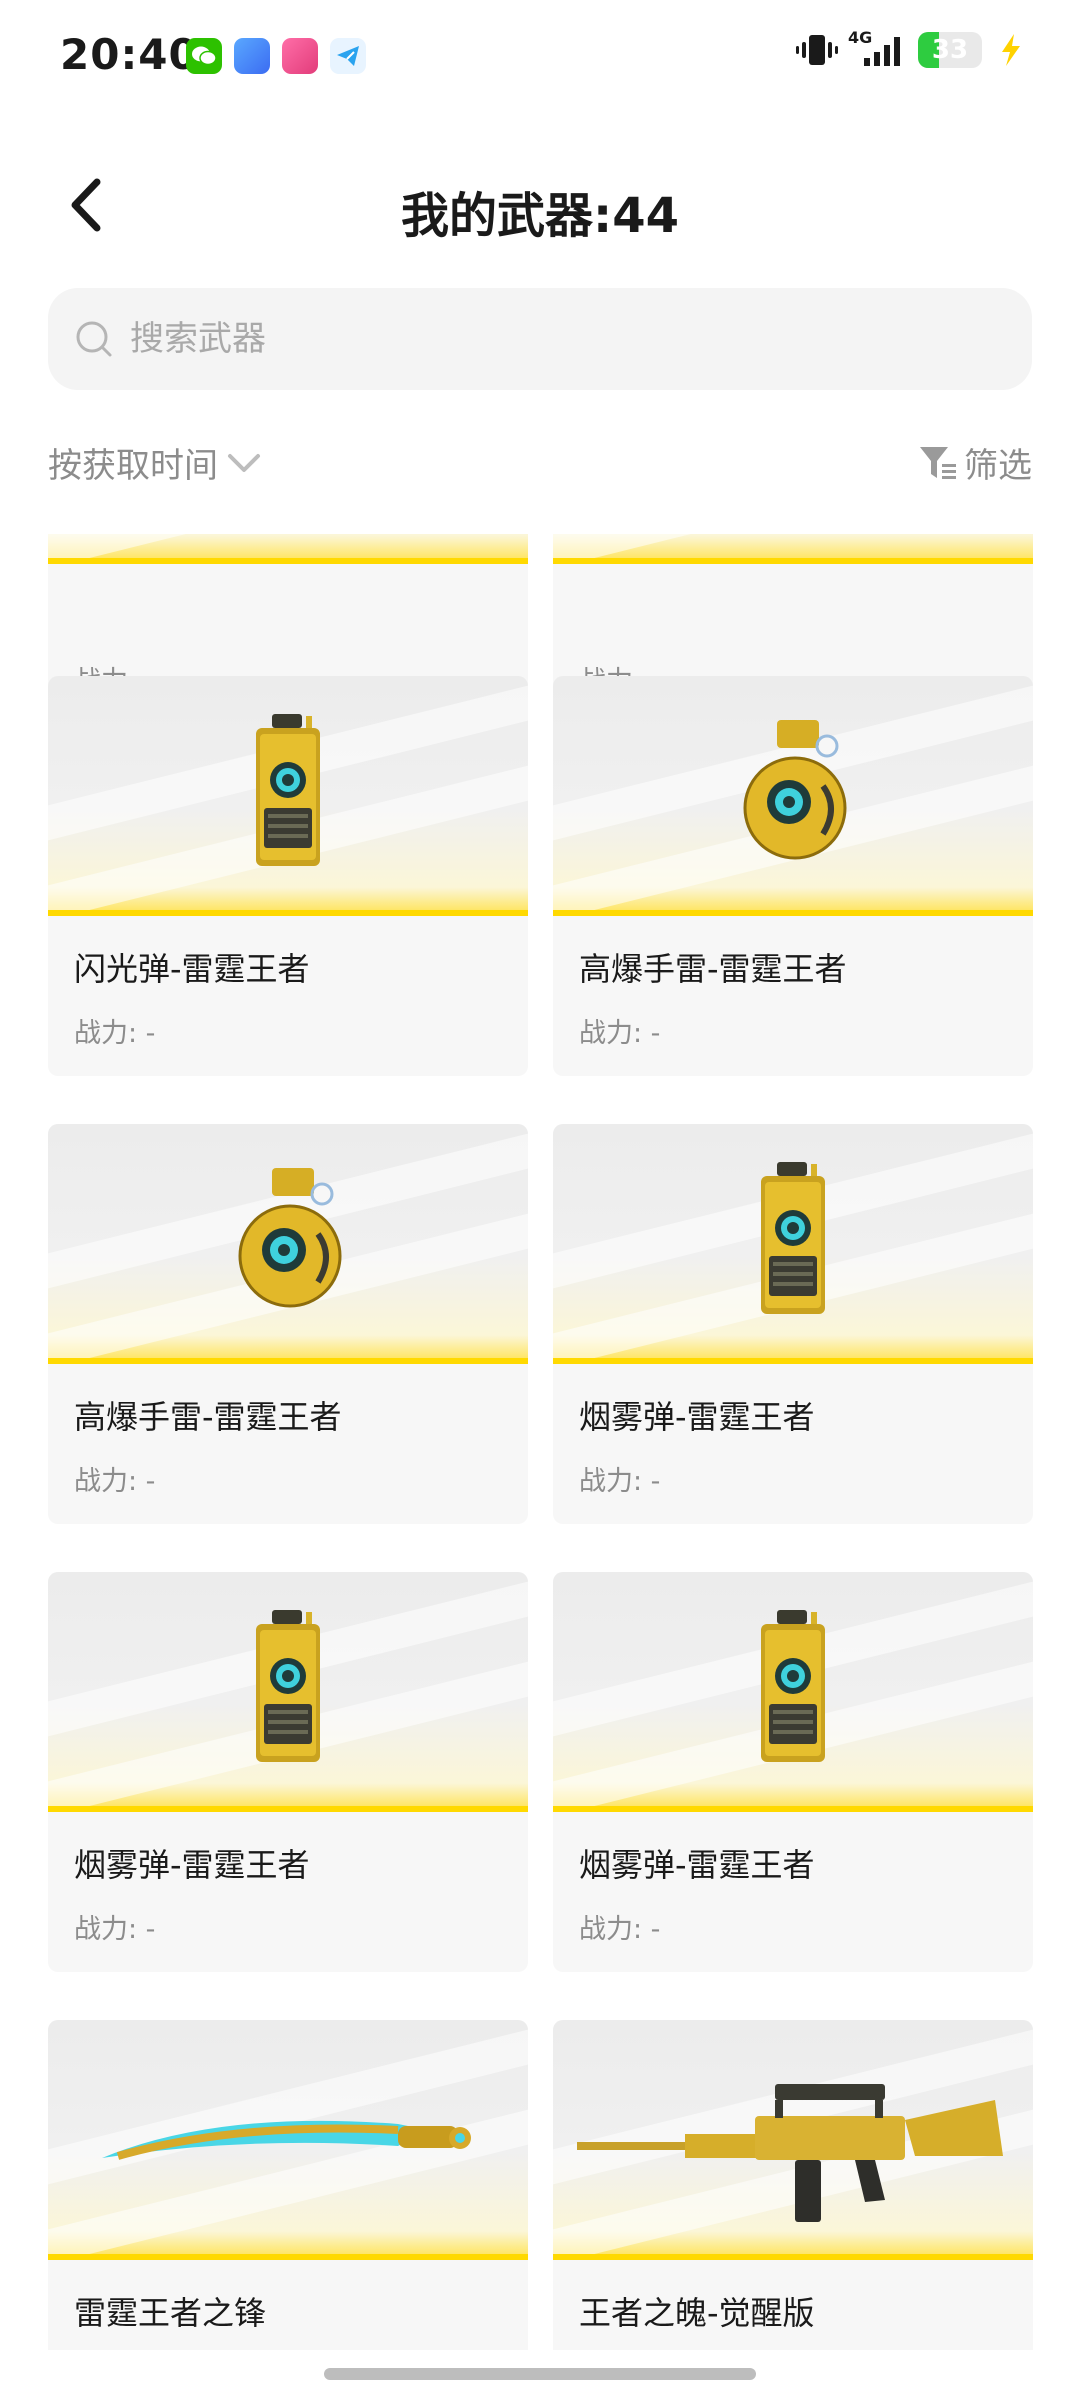 Image resolution: width=1080 pixels, height=2400 pixels. I want to click on status-bar: 20:40 4G 33, so click(540, 58).